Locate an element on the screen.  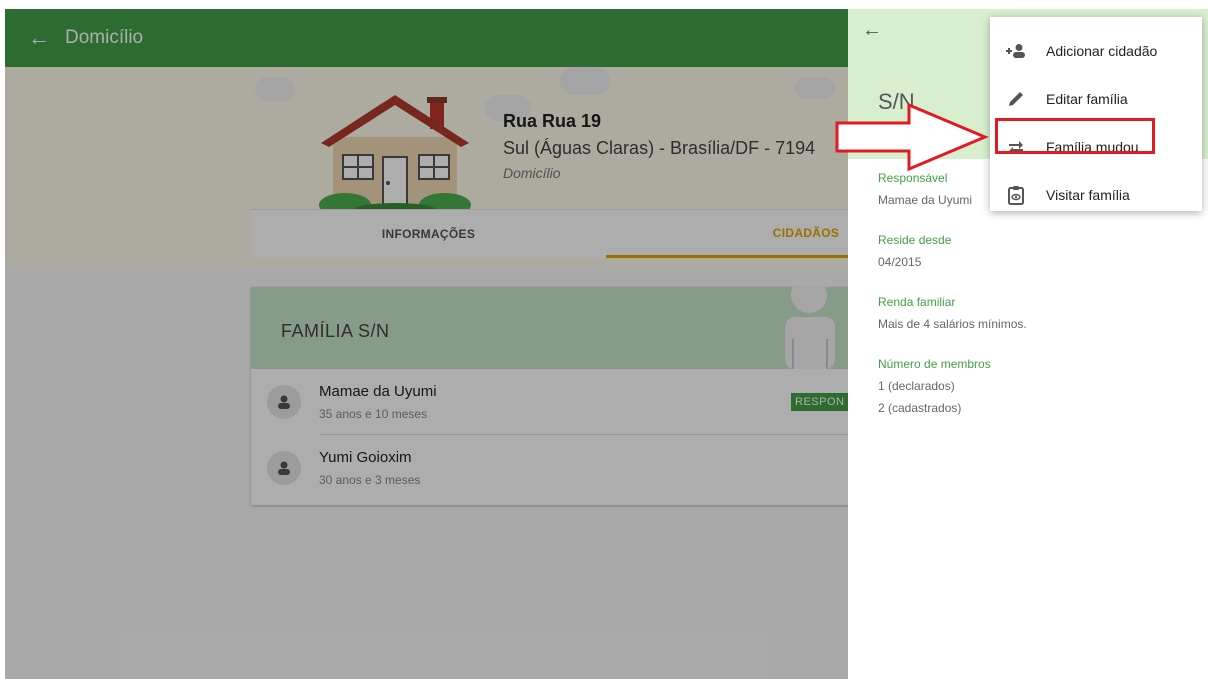
field-label: Número de membros is located at coordinates (934, 364).